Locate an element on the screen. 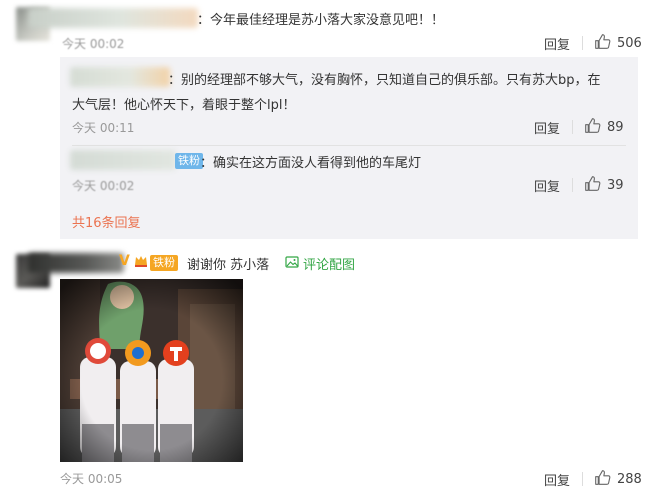  comment-time: 今天 00:05 is located at coordinates (91, 479).